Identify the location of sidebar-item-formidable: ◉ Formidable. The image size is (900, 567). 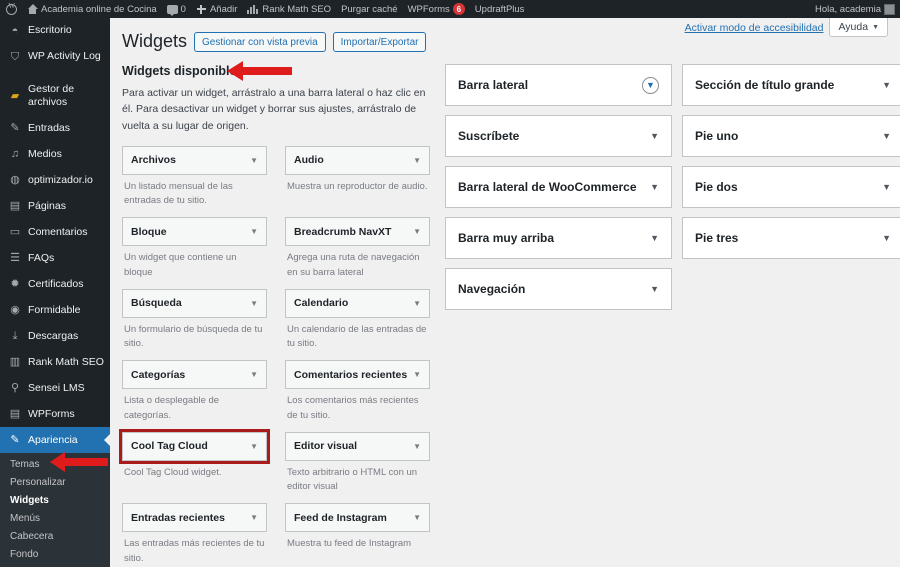
(55, 310).